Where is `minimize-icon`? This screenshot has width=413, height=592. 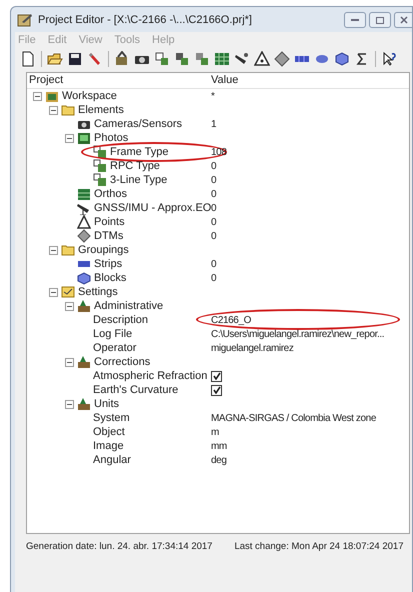
minimize-icon is located at coordinates (355, 20).